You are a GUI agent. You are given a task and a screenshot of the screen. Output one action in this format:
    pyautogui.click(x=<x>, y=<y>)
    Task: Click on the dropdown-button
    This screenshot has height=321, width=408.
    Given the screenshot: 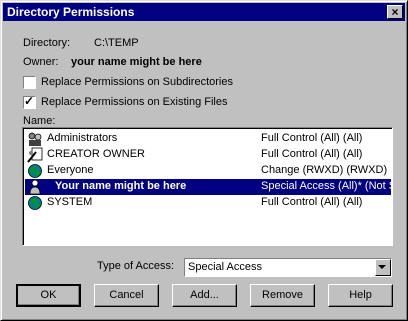 What is the action you would take?
    pyautogui.click(x=383, y=267)
    